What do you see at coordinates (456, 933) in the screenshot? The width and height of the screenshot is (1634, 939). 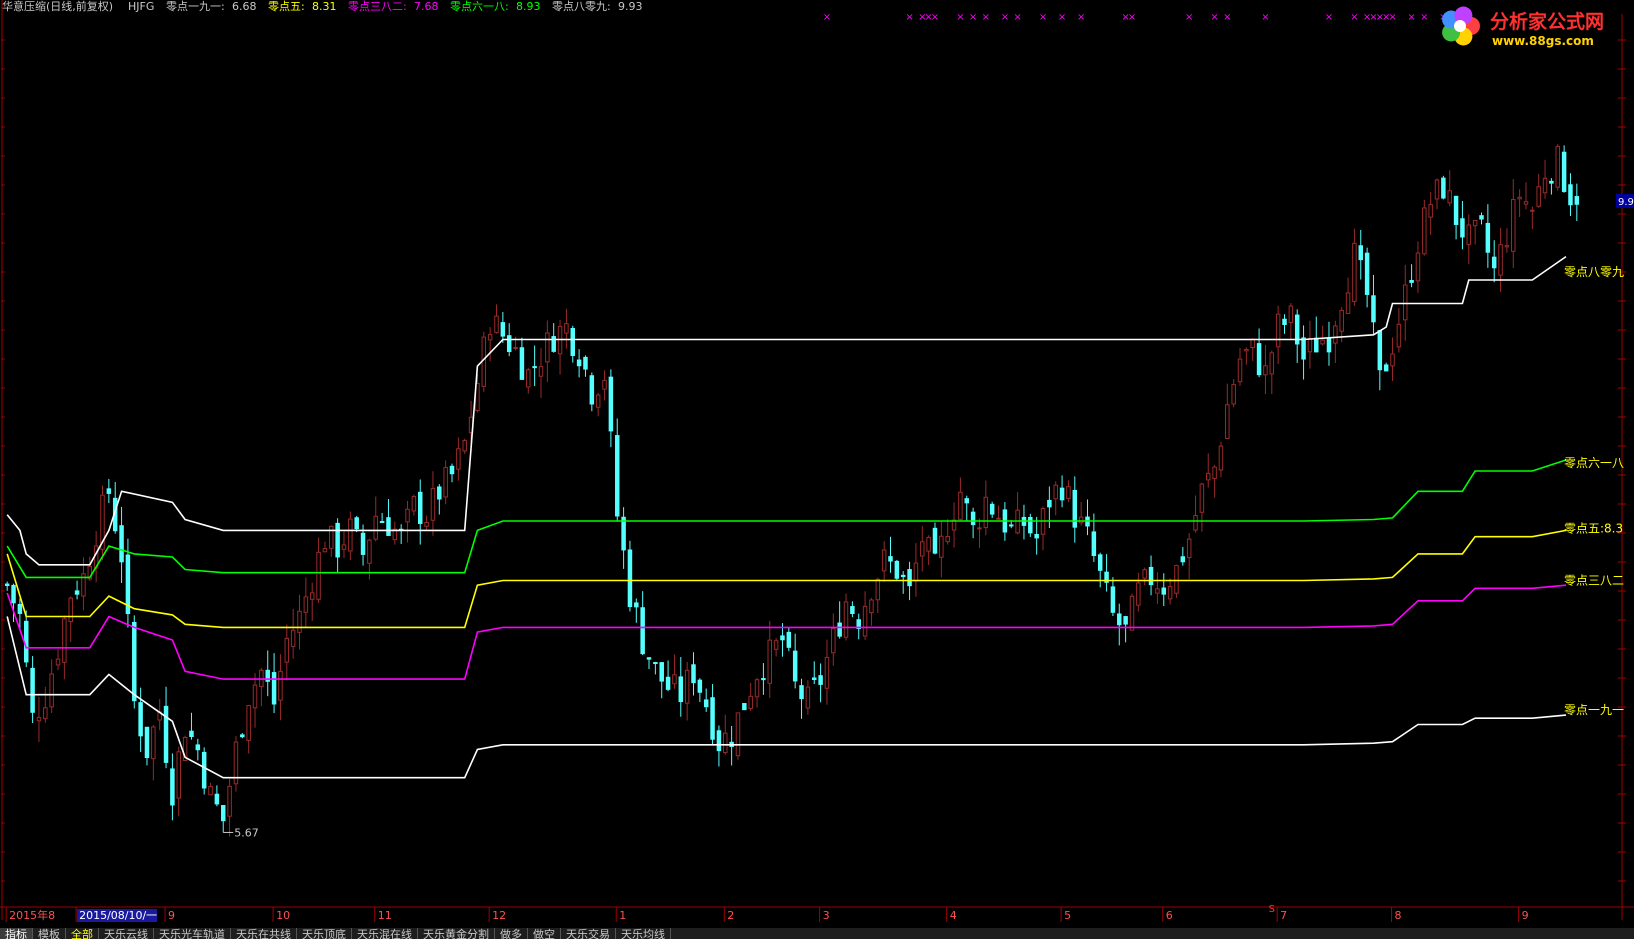 I see `tab-8: 天乐黄金分割` at bounding box center [456, 933].